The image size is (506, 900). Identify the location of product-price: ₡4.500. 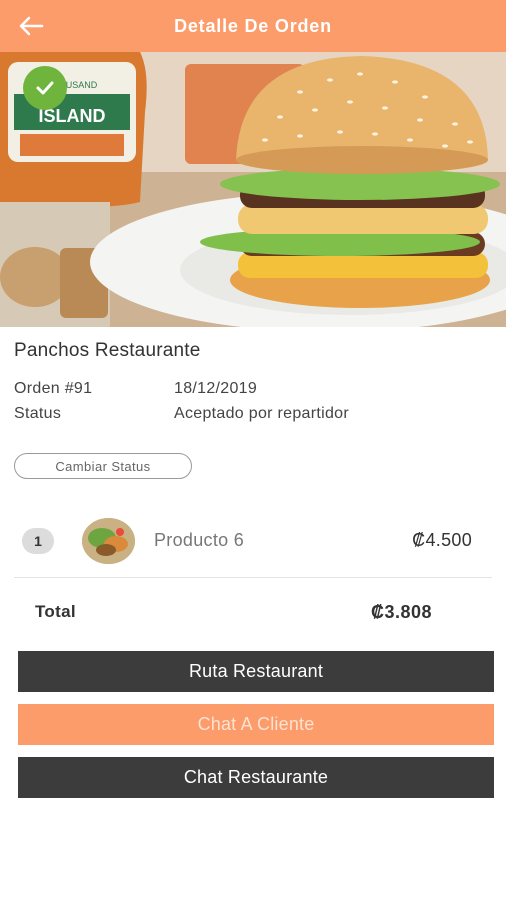
(442, 540).